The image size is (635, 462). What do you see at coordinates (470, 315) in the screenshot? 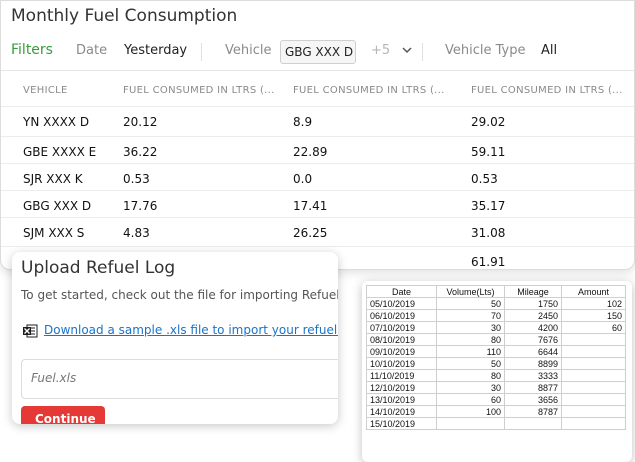
I see `volume-cell: 70` at bounding box center [470, 315].